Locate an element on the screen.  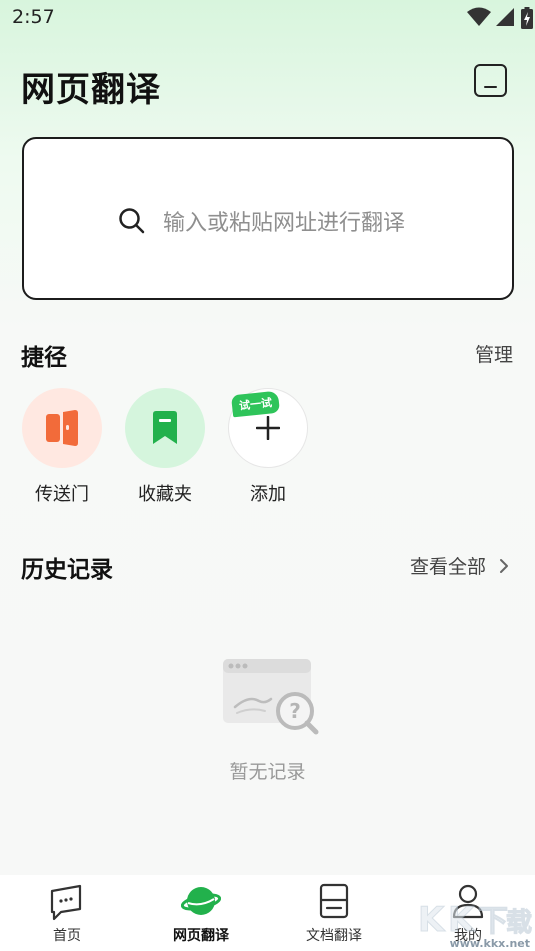
nav-home: 首页 is located at coordinates (67, 913).